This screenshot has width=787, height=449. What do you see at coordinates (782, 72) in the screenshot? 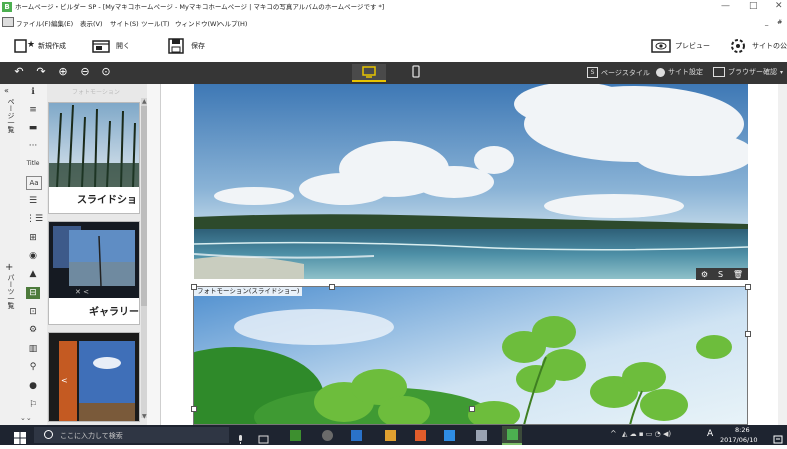
I see `dropdown-icon: ▾` at bounding box center [782, 72].